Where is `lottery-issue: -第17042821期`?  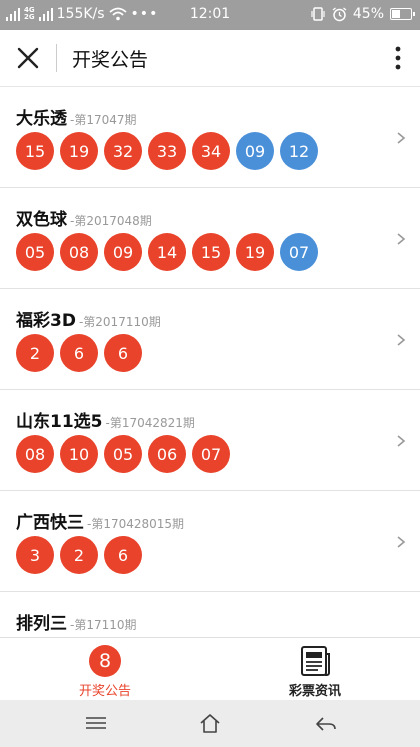 lottery-issue: -第17042821期 is located at coordinates (150, 423).